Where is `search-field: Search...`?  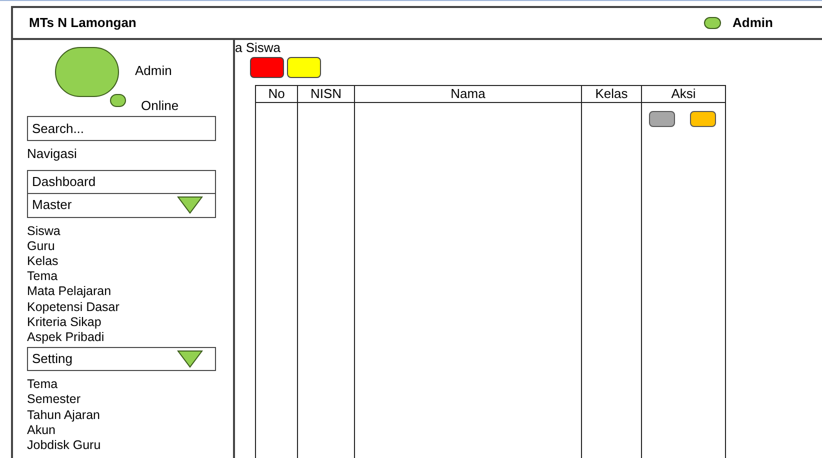 search-field: Search... is located at coordinates (121, 128).